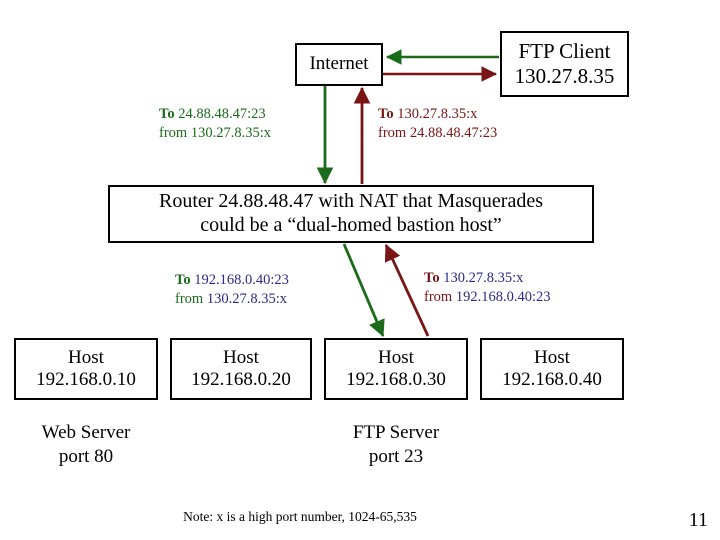 The width and height of the screenshot is (720, 540). Describe the element at coordinates (363, 290) in the screenshot. I see `arrow-router-to-host3` at that location.